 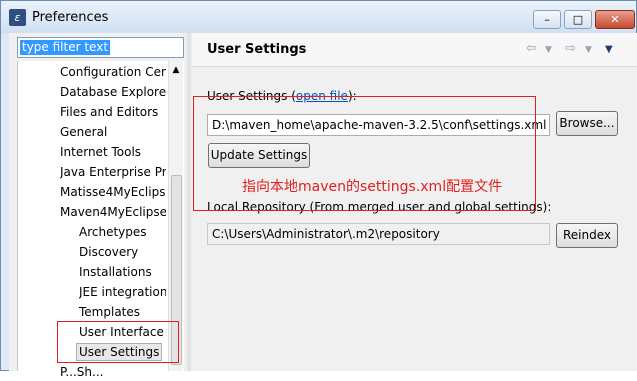 I want to click on maximize-button: □, so click(x=578, y=19).